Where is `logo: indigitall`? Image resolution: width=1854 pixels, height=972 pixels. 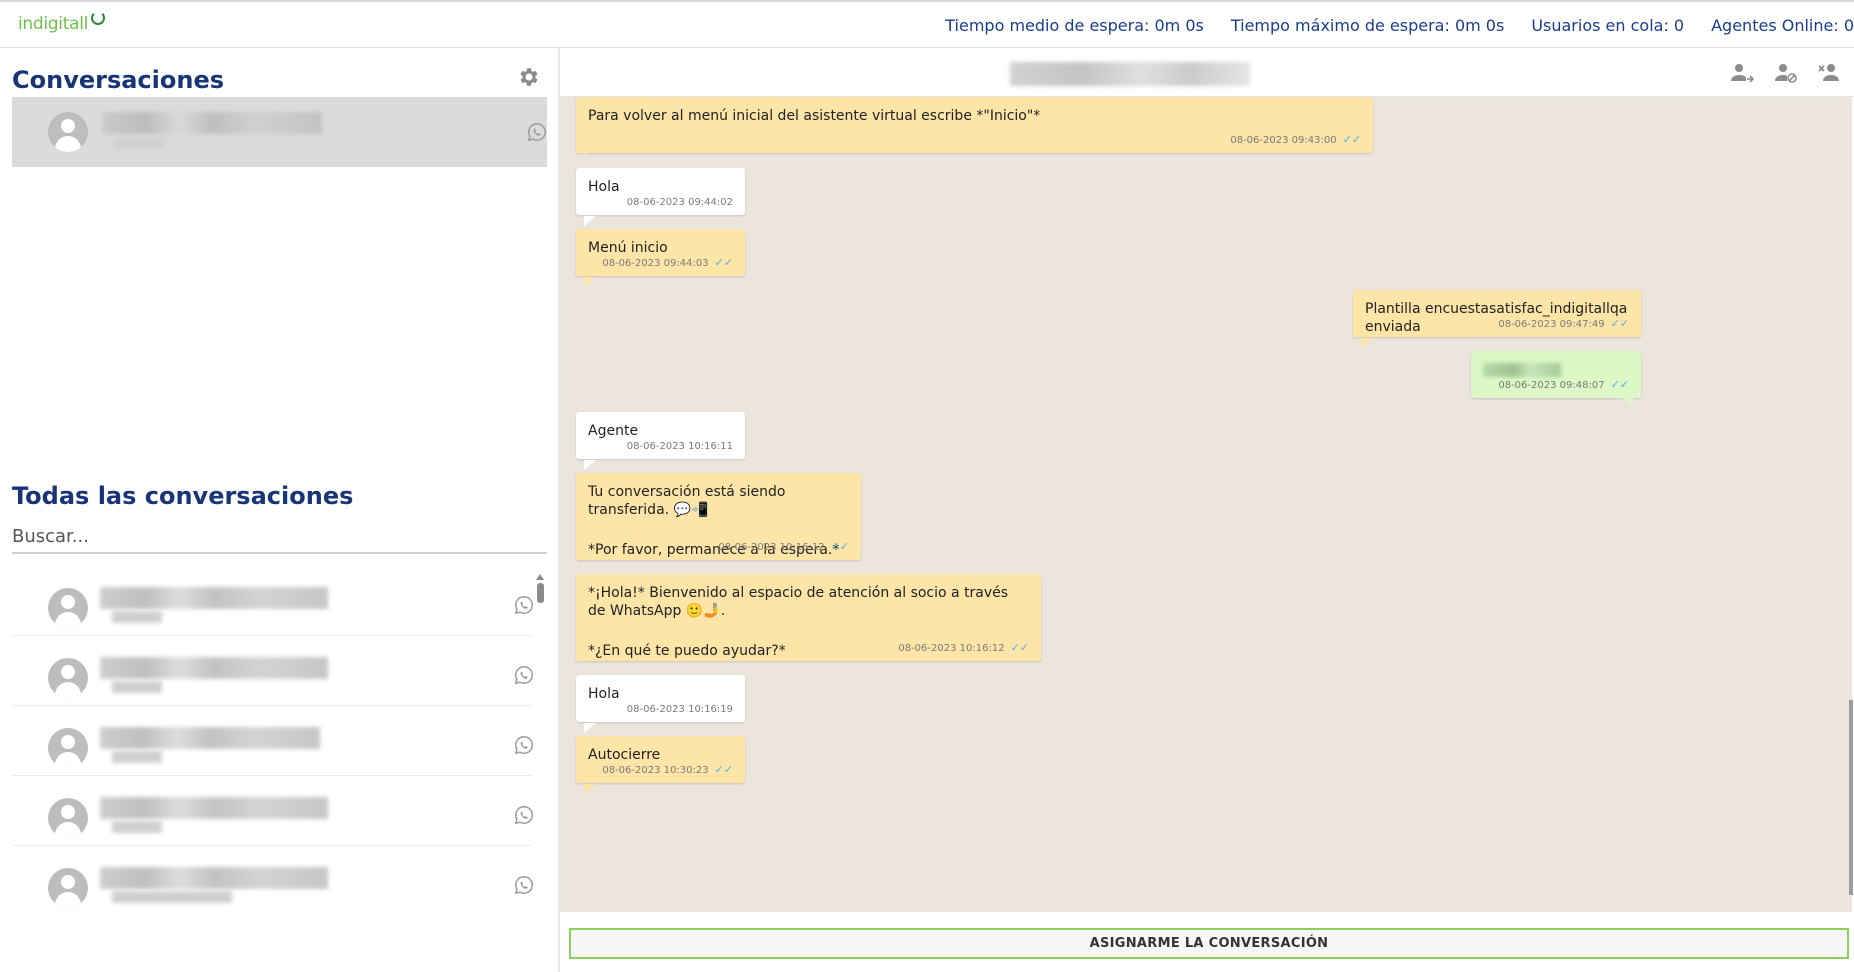 logo: indigitall is located at coordinates (62, 22).